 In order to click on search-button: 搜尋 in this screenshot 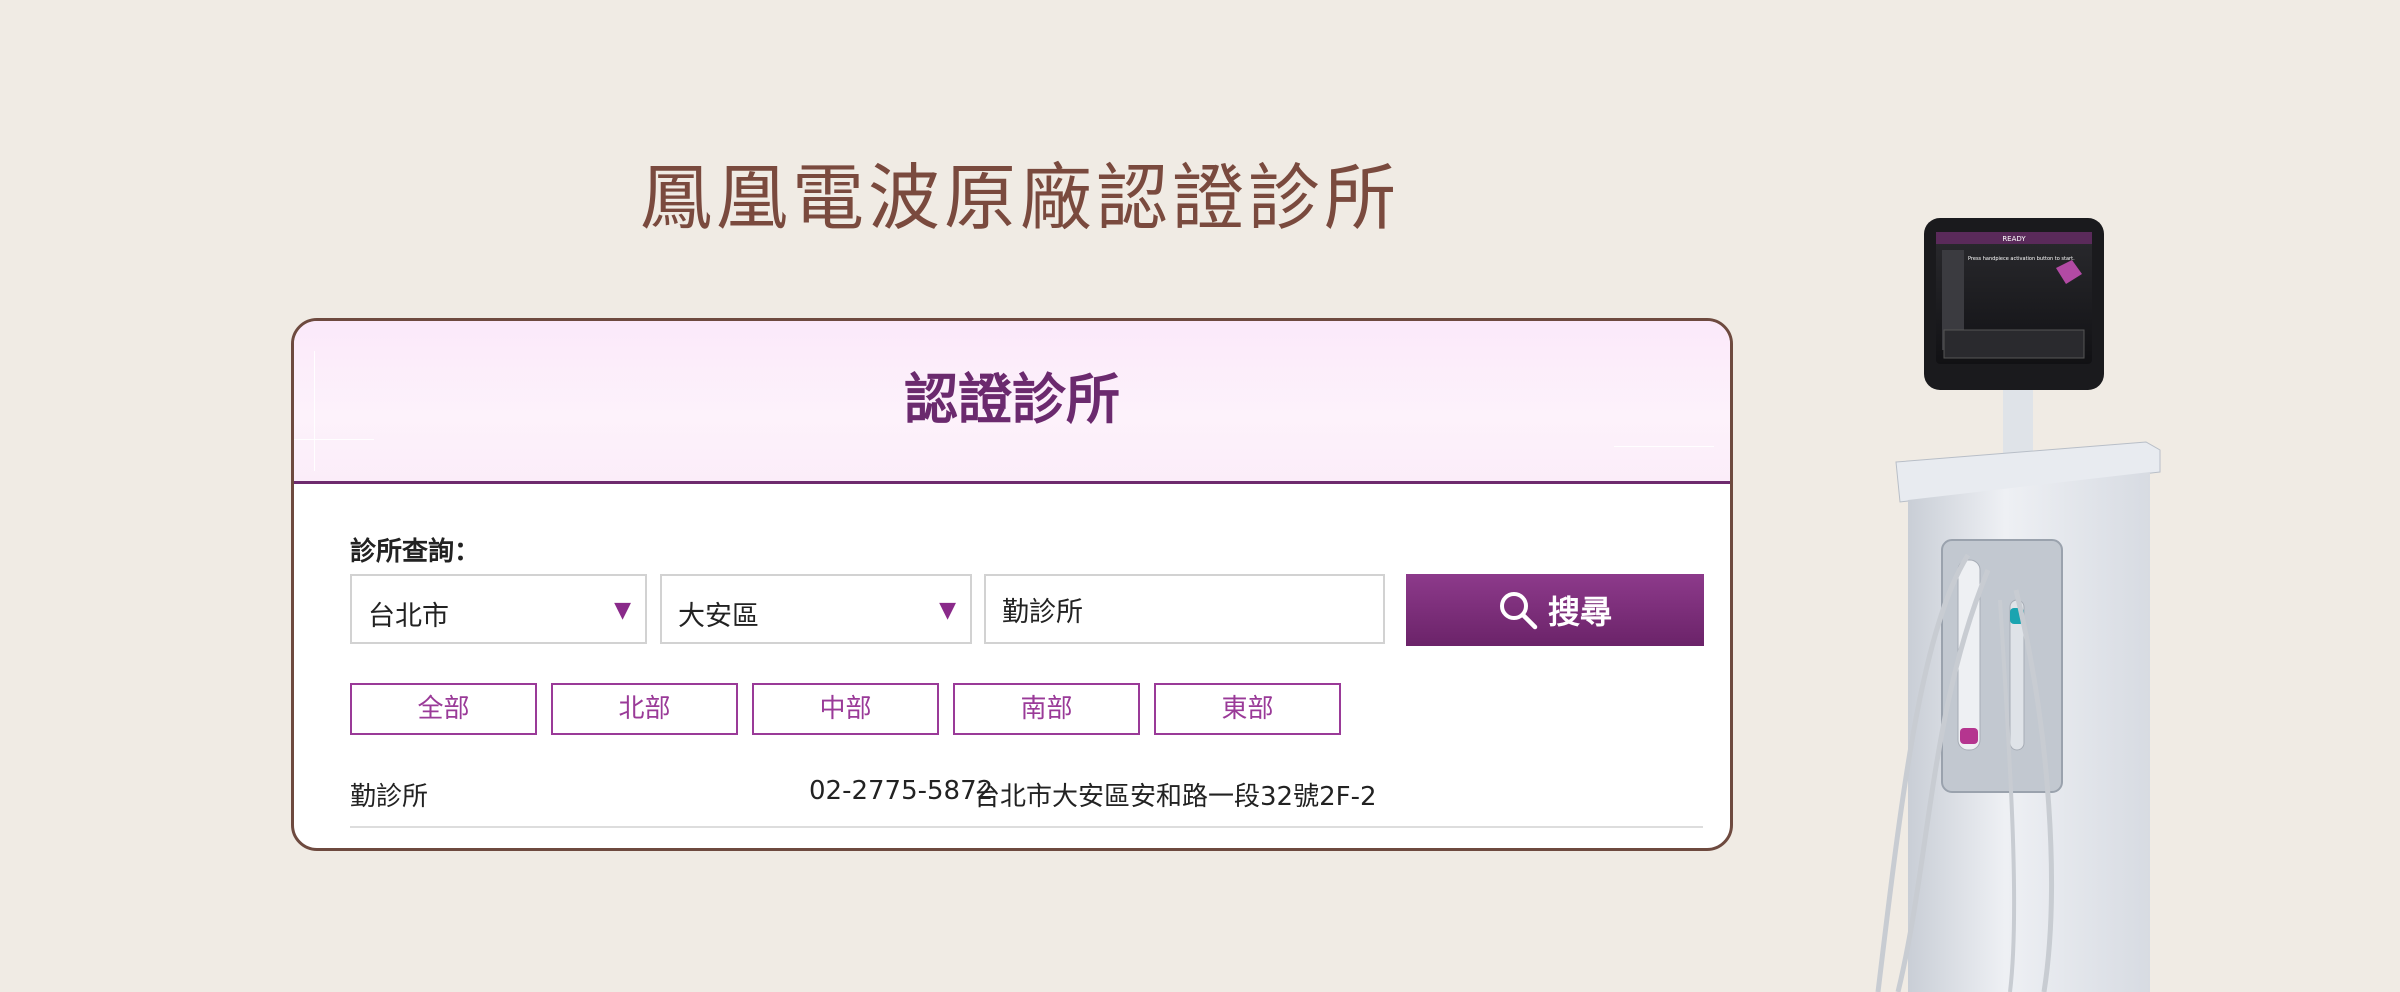, I will do `click(1555, 610)`.